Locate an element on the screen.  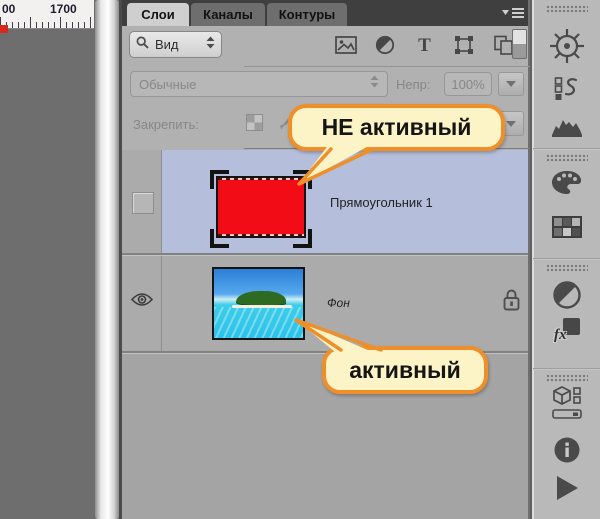
layer-row-content: Фон is located at coordinates (345, 304).